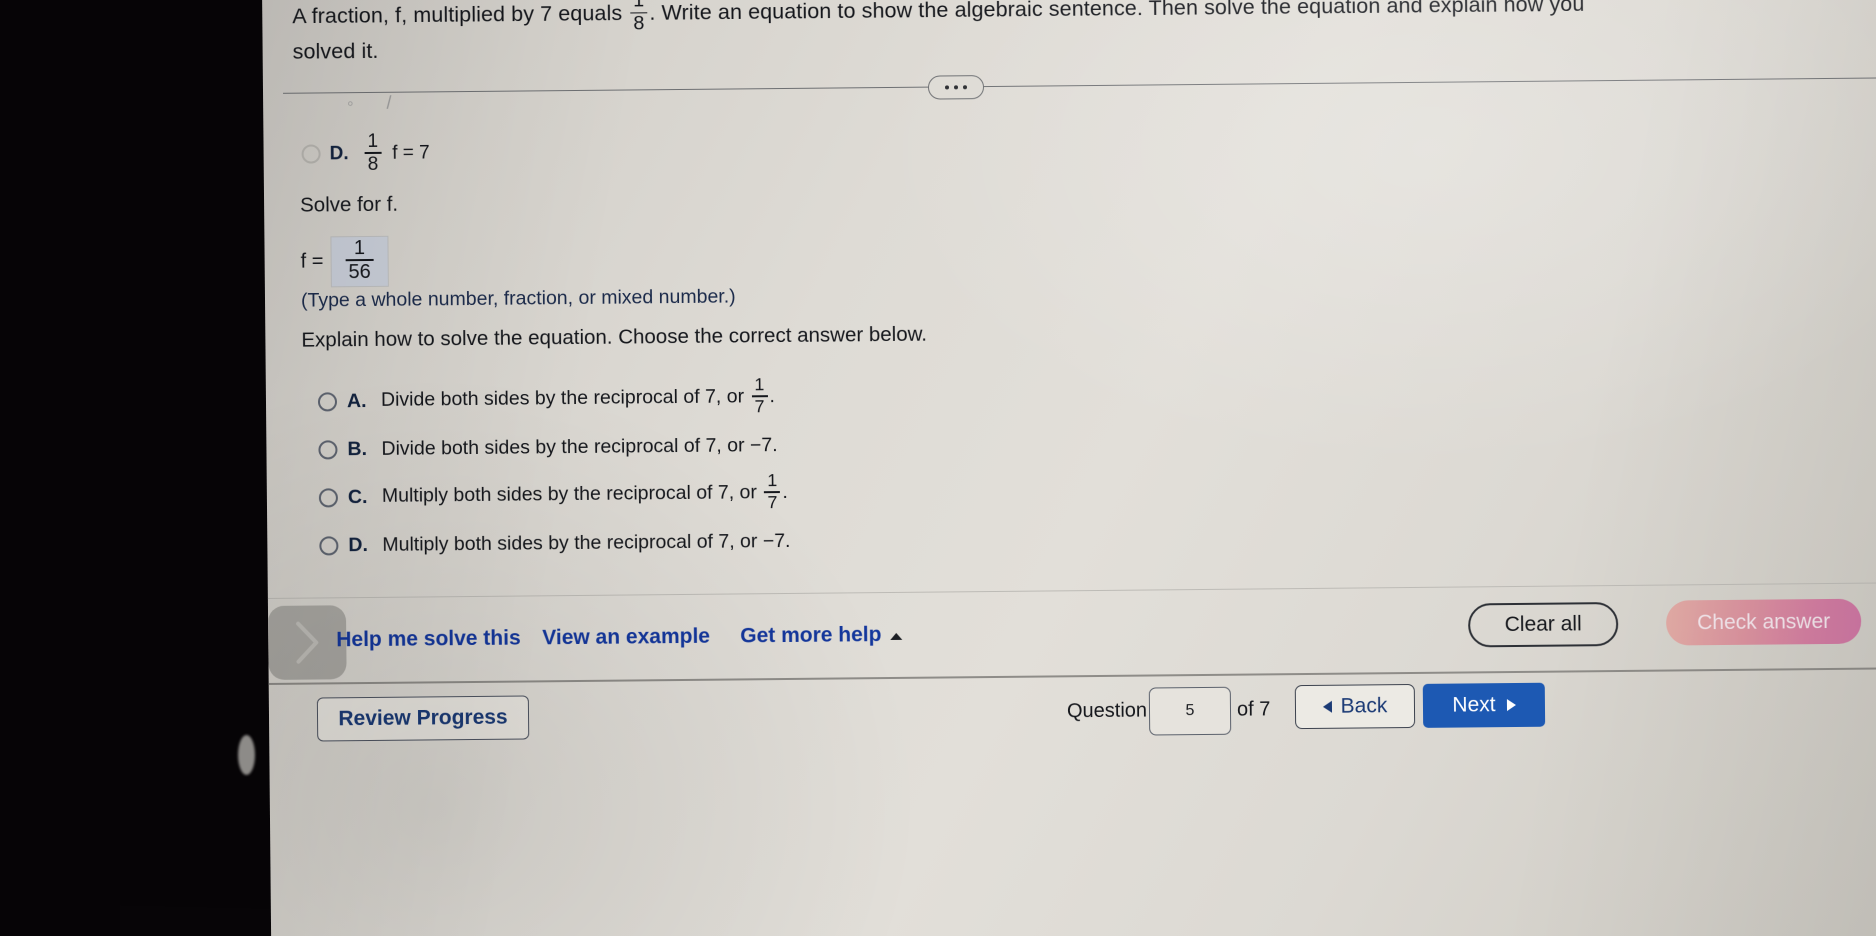 This screenshot has width=1876, height=936. What do you see at coordinates (1107, 711) in the screenshot?
I see `question-label: Question` at bounding box center [1107, 711].